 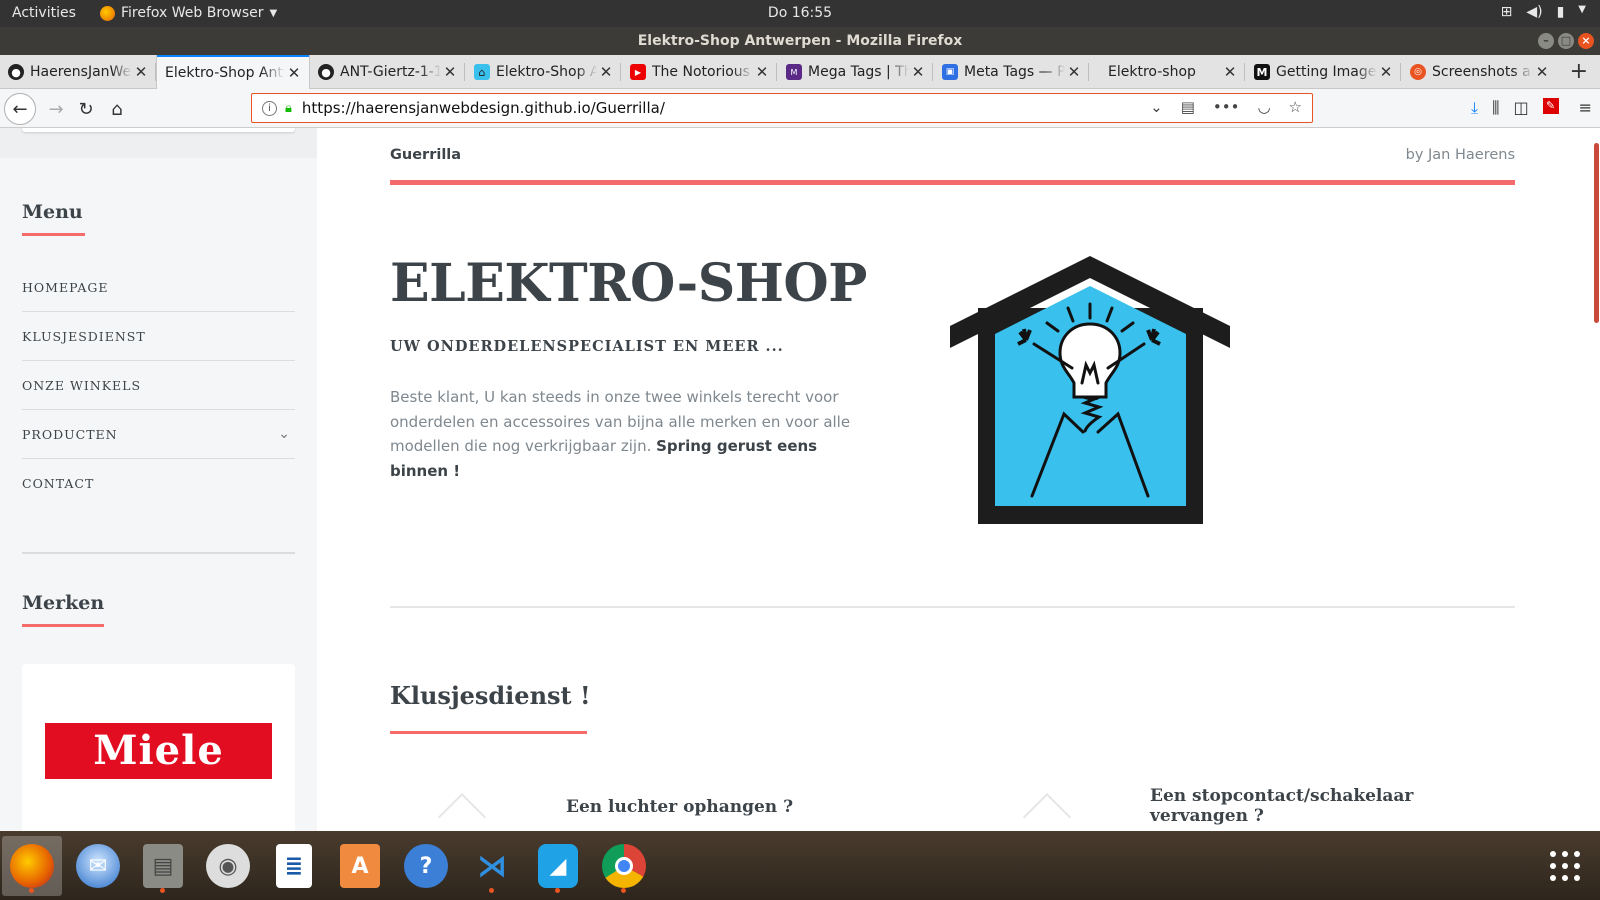 I want to click on section-title-underline, so click(x=488, y=732).